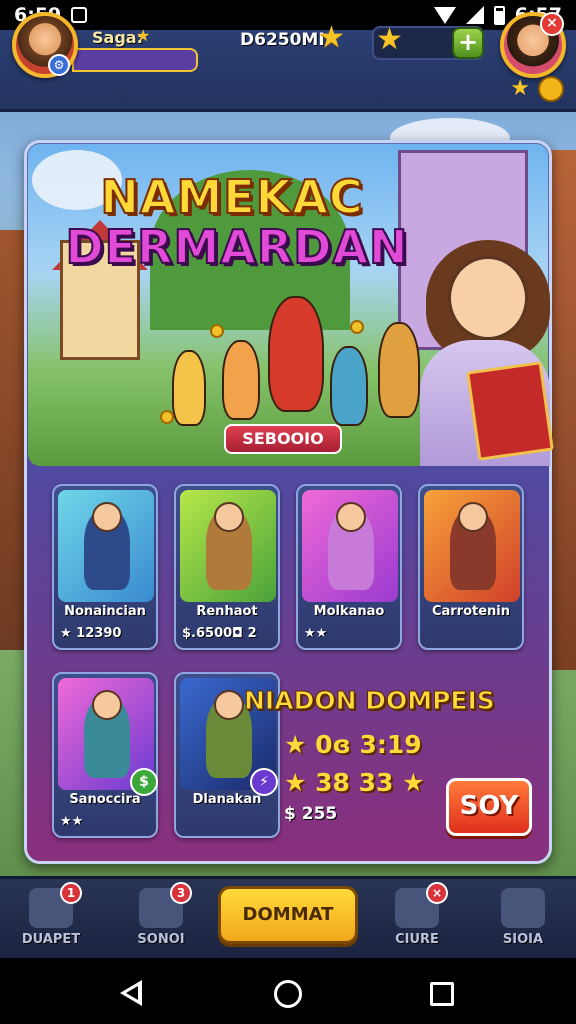 Image resolution: width=576 pixels, height=1024 pixels. I want to click on coin-counter: D6250MI, so click(282, 40).